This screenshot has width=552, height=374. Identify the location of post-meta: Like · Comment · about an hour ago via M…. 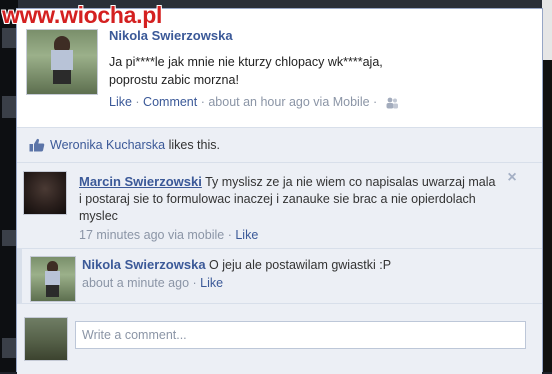
(254, 102).